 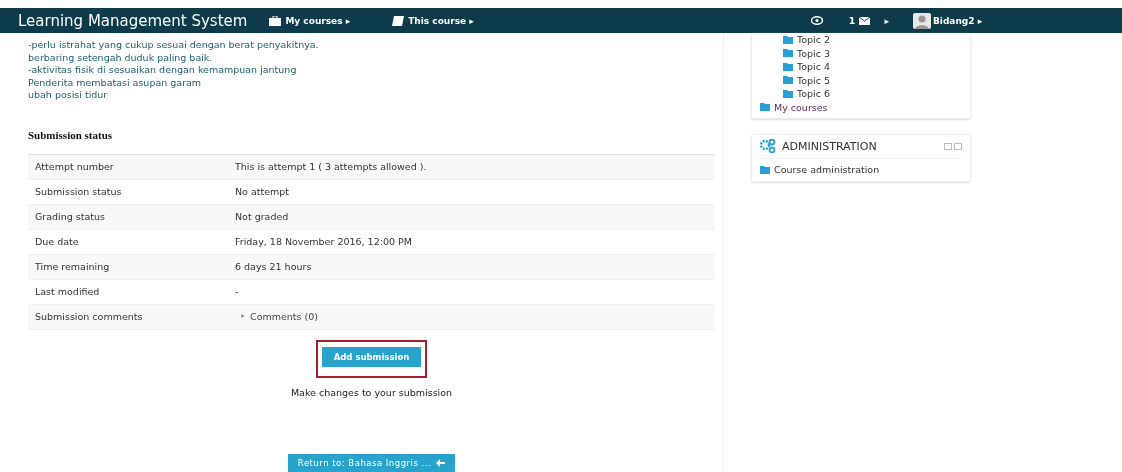 What do you see at coordinates (72, 266) in the screenshot?
I see `table-cell-text: Time remaining` at bounding box center [72, 266].